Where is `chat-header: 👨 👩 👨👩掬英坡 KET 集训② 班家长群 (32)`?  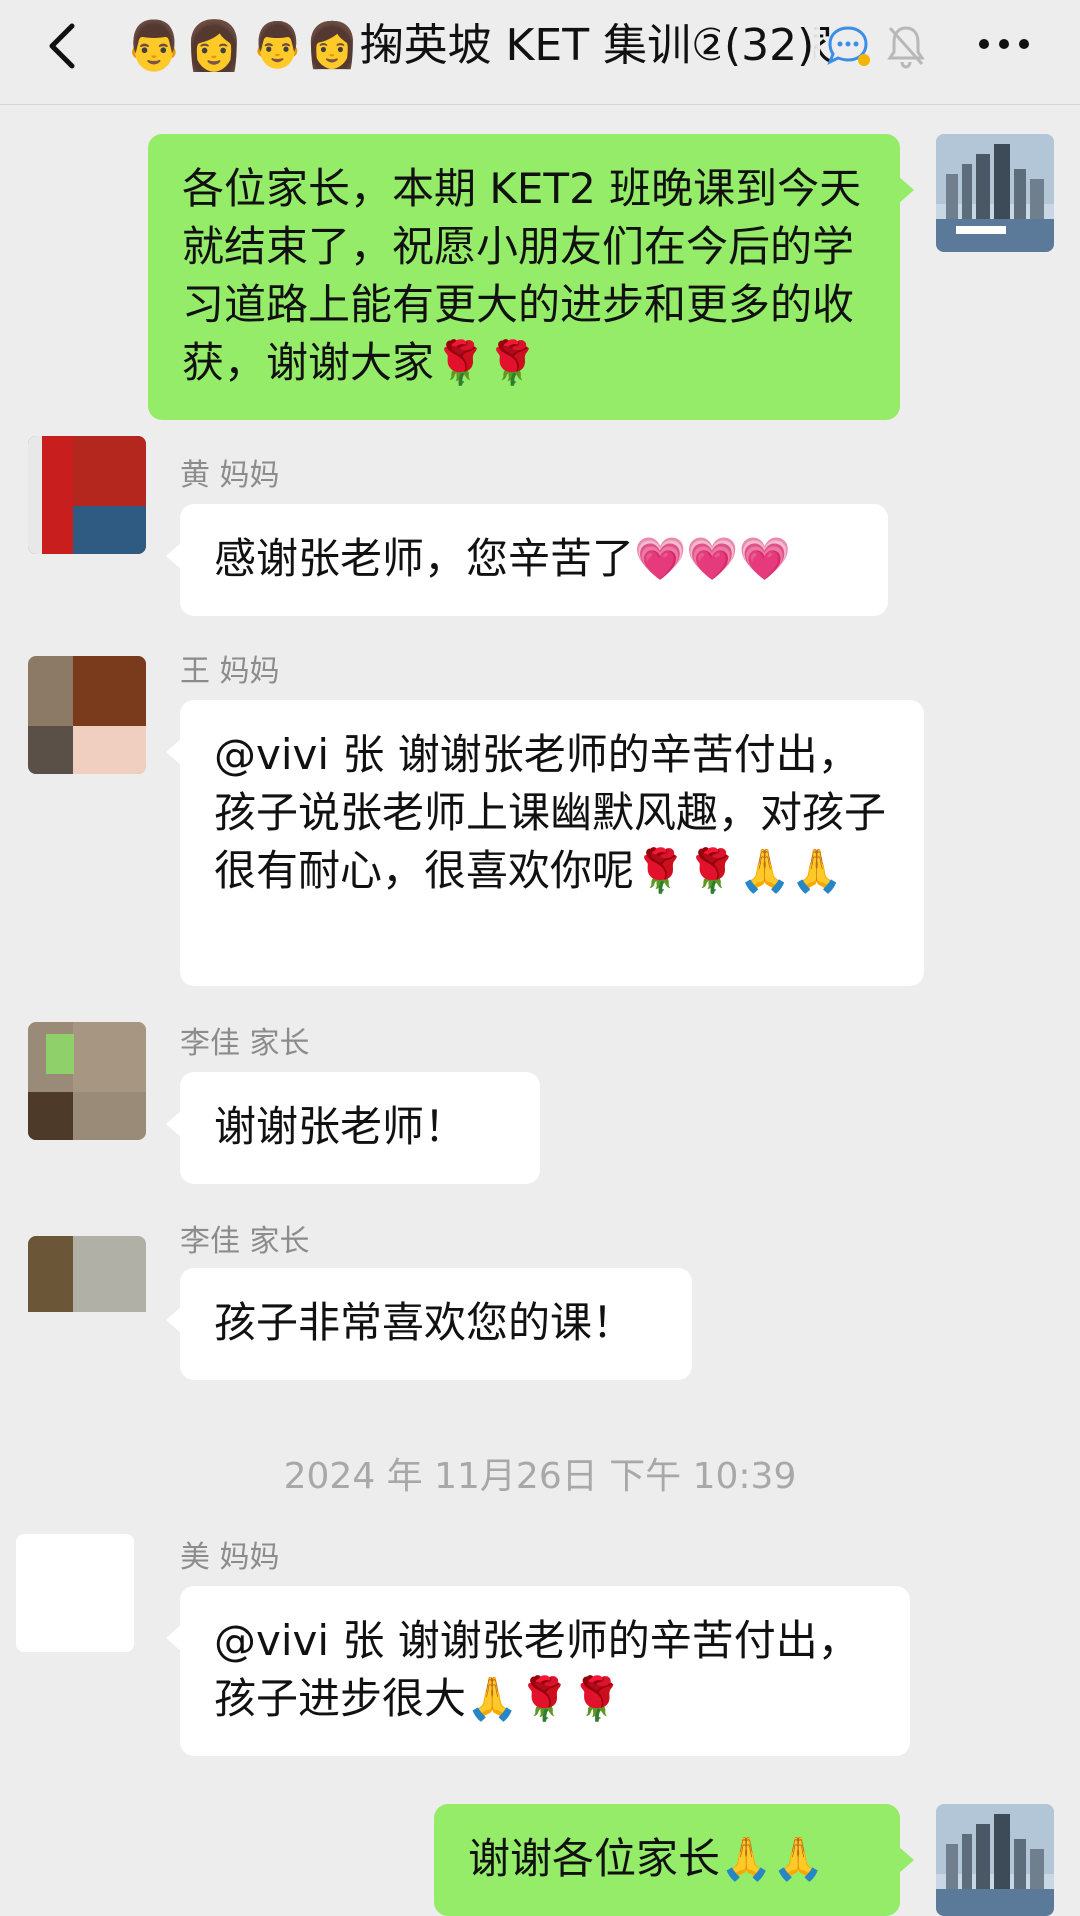 chat-header: 👨 👩 👨👩掬英坡 KET 集训② 班家长群 (32) is located at coordinates (540, 52).